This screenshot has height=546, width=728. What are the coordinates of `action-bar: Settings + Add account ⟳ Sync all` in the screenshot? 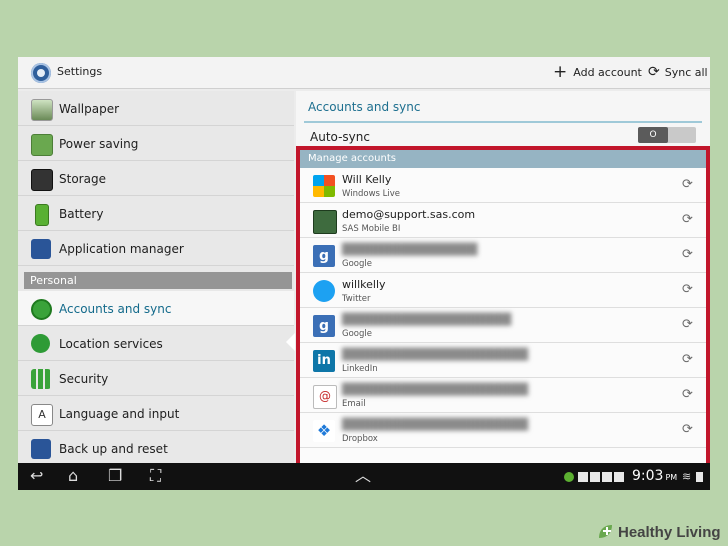 It's located at (364, 73).